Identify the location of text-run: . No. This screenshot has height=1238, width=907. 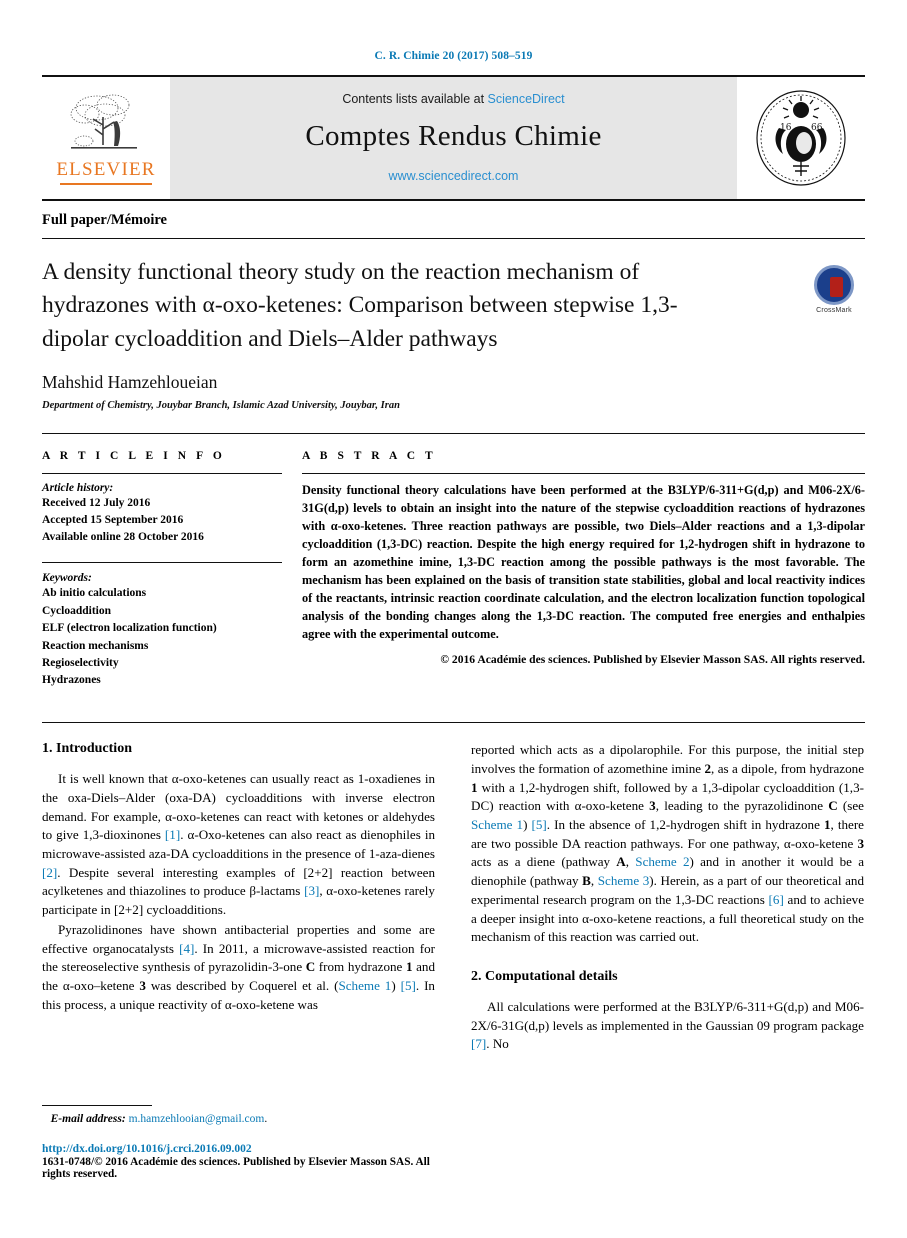
(497, 1044).